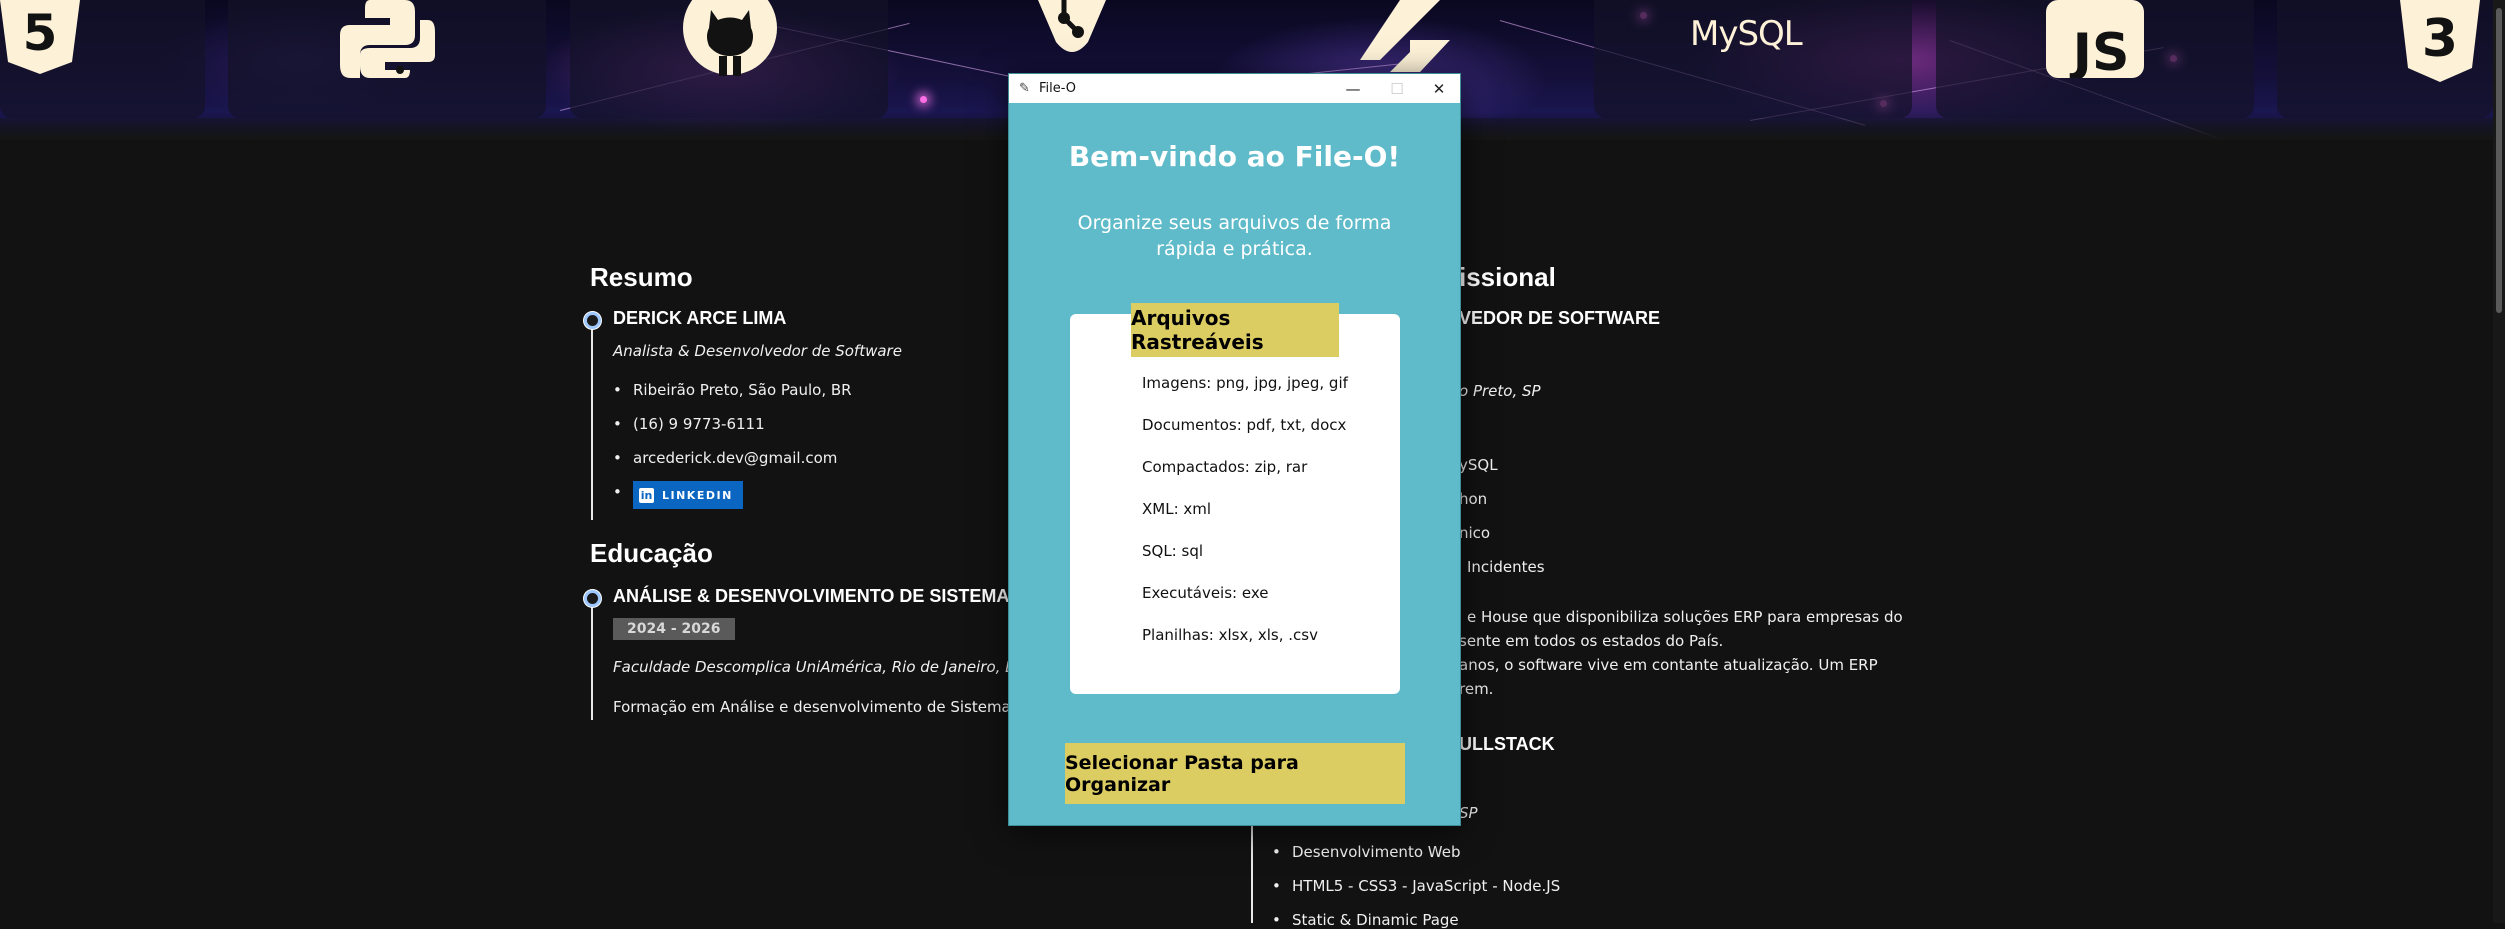 The height and width of the screenshot is (929, 2505). I want to click on resumo-heading: Resumo, so click(641, 277).